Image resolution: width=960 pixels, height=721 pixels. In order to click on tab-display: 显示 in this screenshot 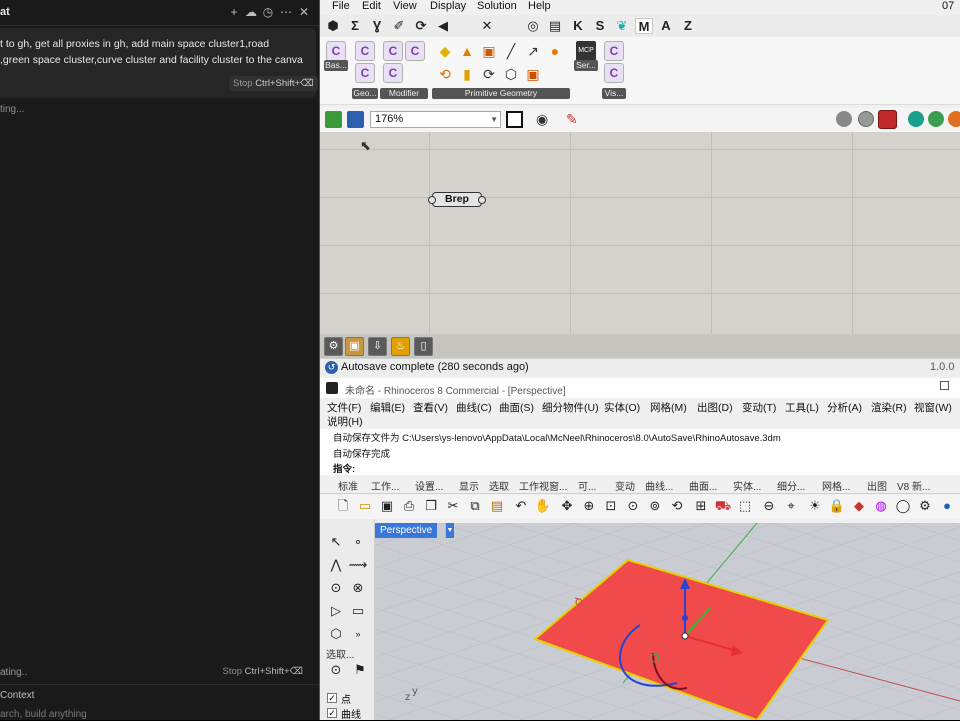, I will do `click(469, 485)`.